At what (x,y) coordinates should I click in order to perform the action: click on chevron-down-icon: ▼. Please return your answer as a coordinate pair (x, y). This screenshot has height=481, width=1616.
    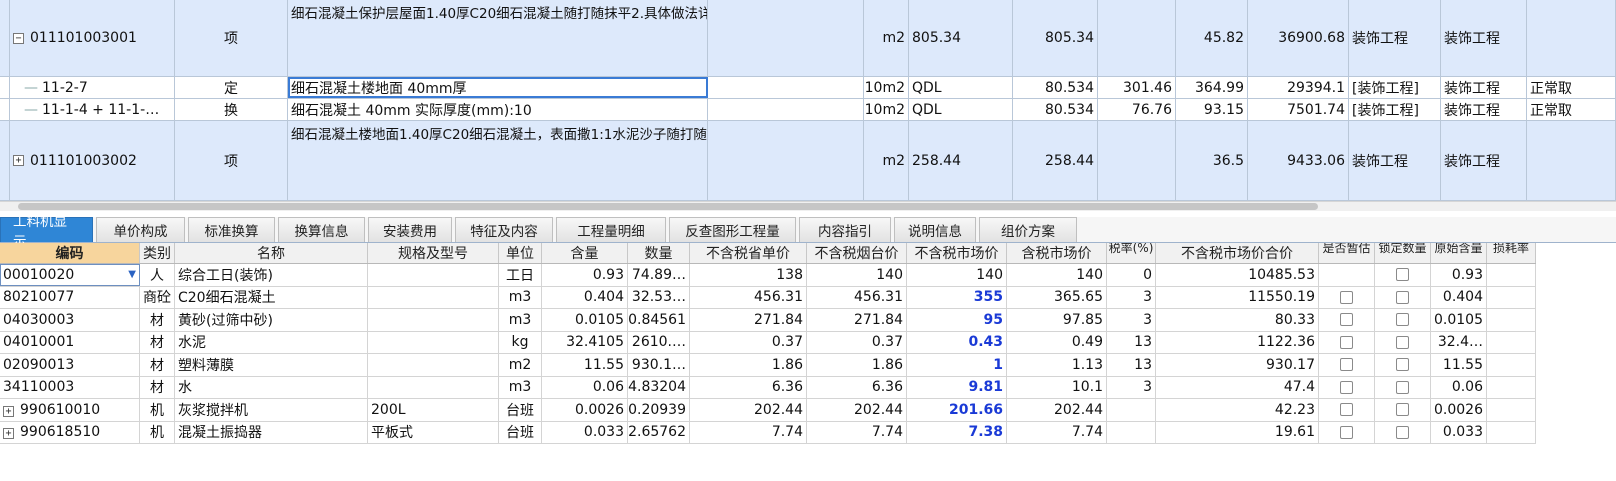
    Looking at the image, I should click on (132, 274).